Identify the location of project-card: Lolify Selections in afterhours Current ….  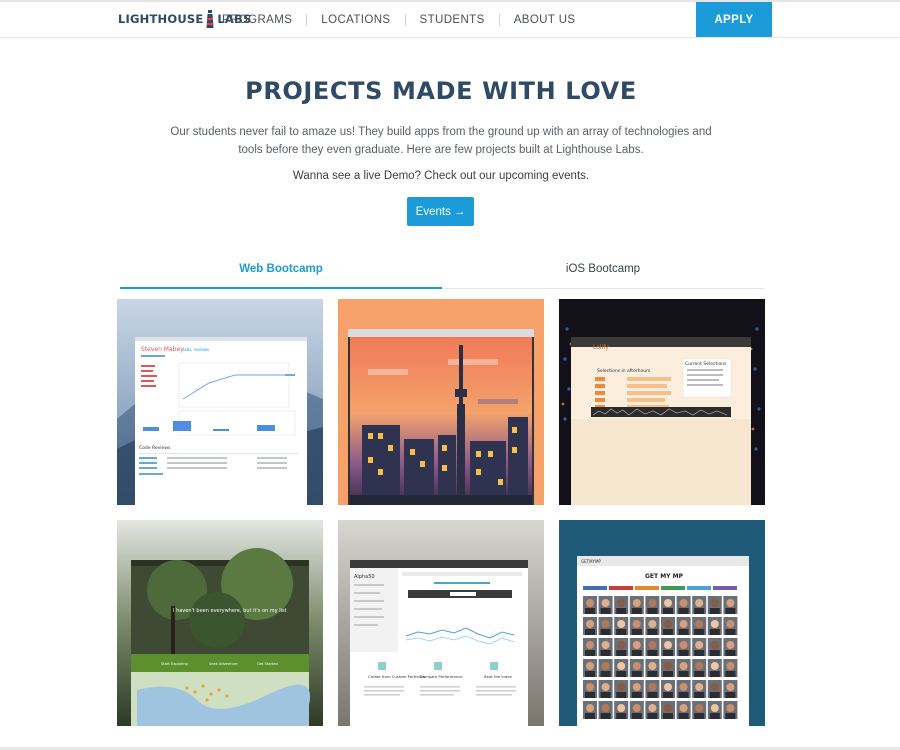
(662, 402).